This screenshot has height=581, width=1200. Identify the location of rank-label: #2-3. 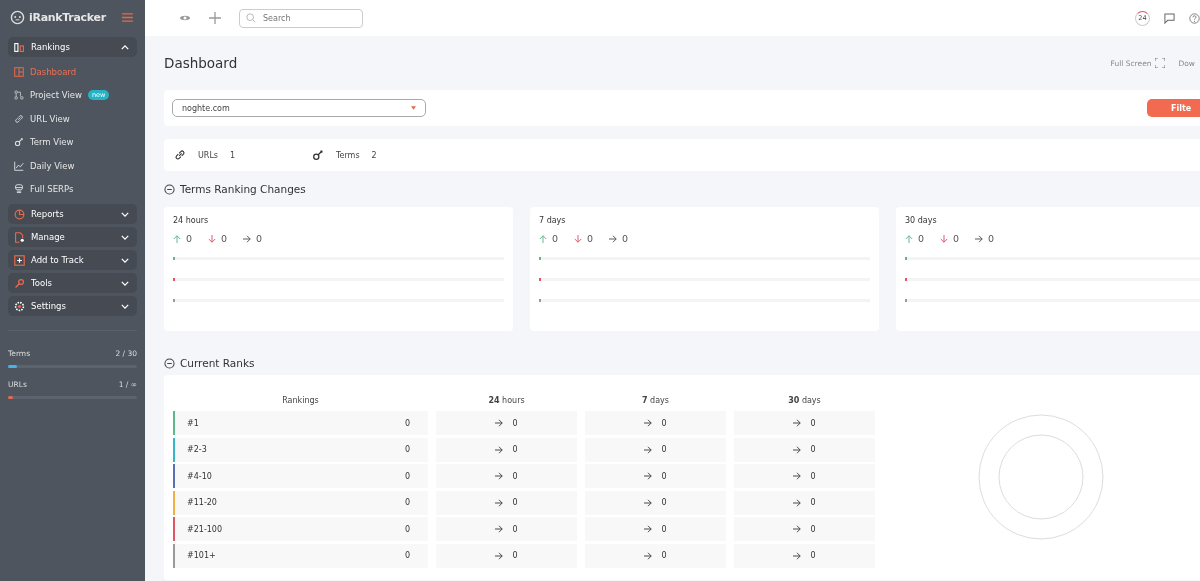
(197, 449).